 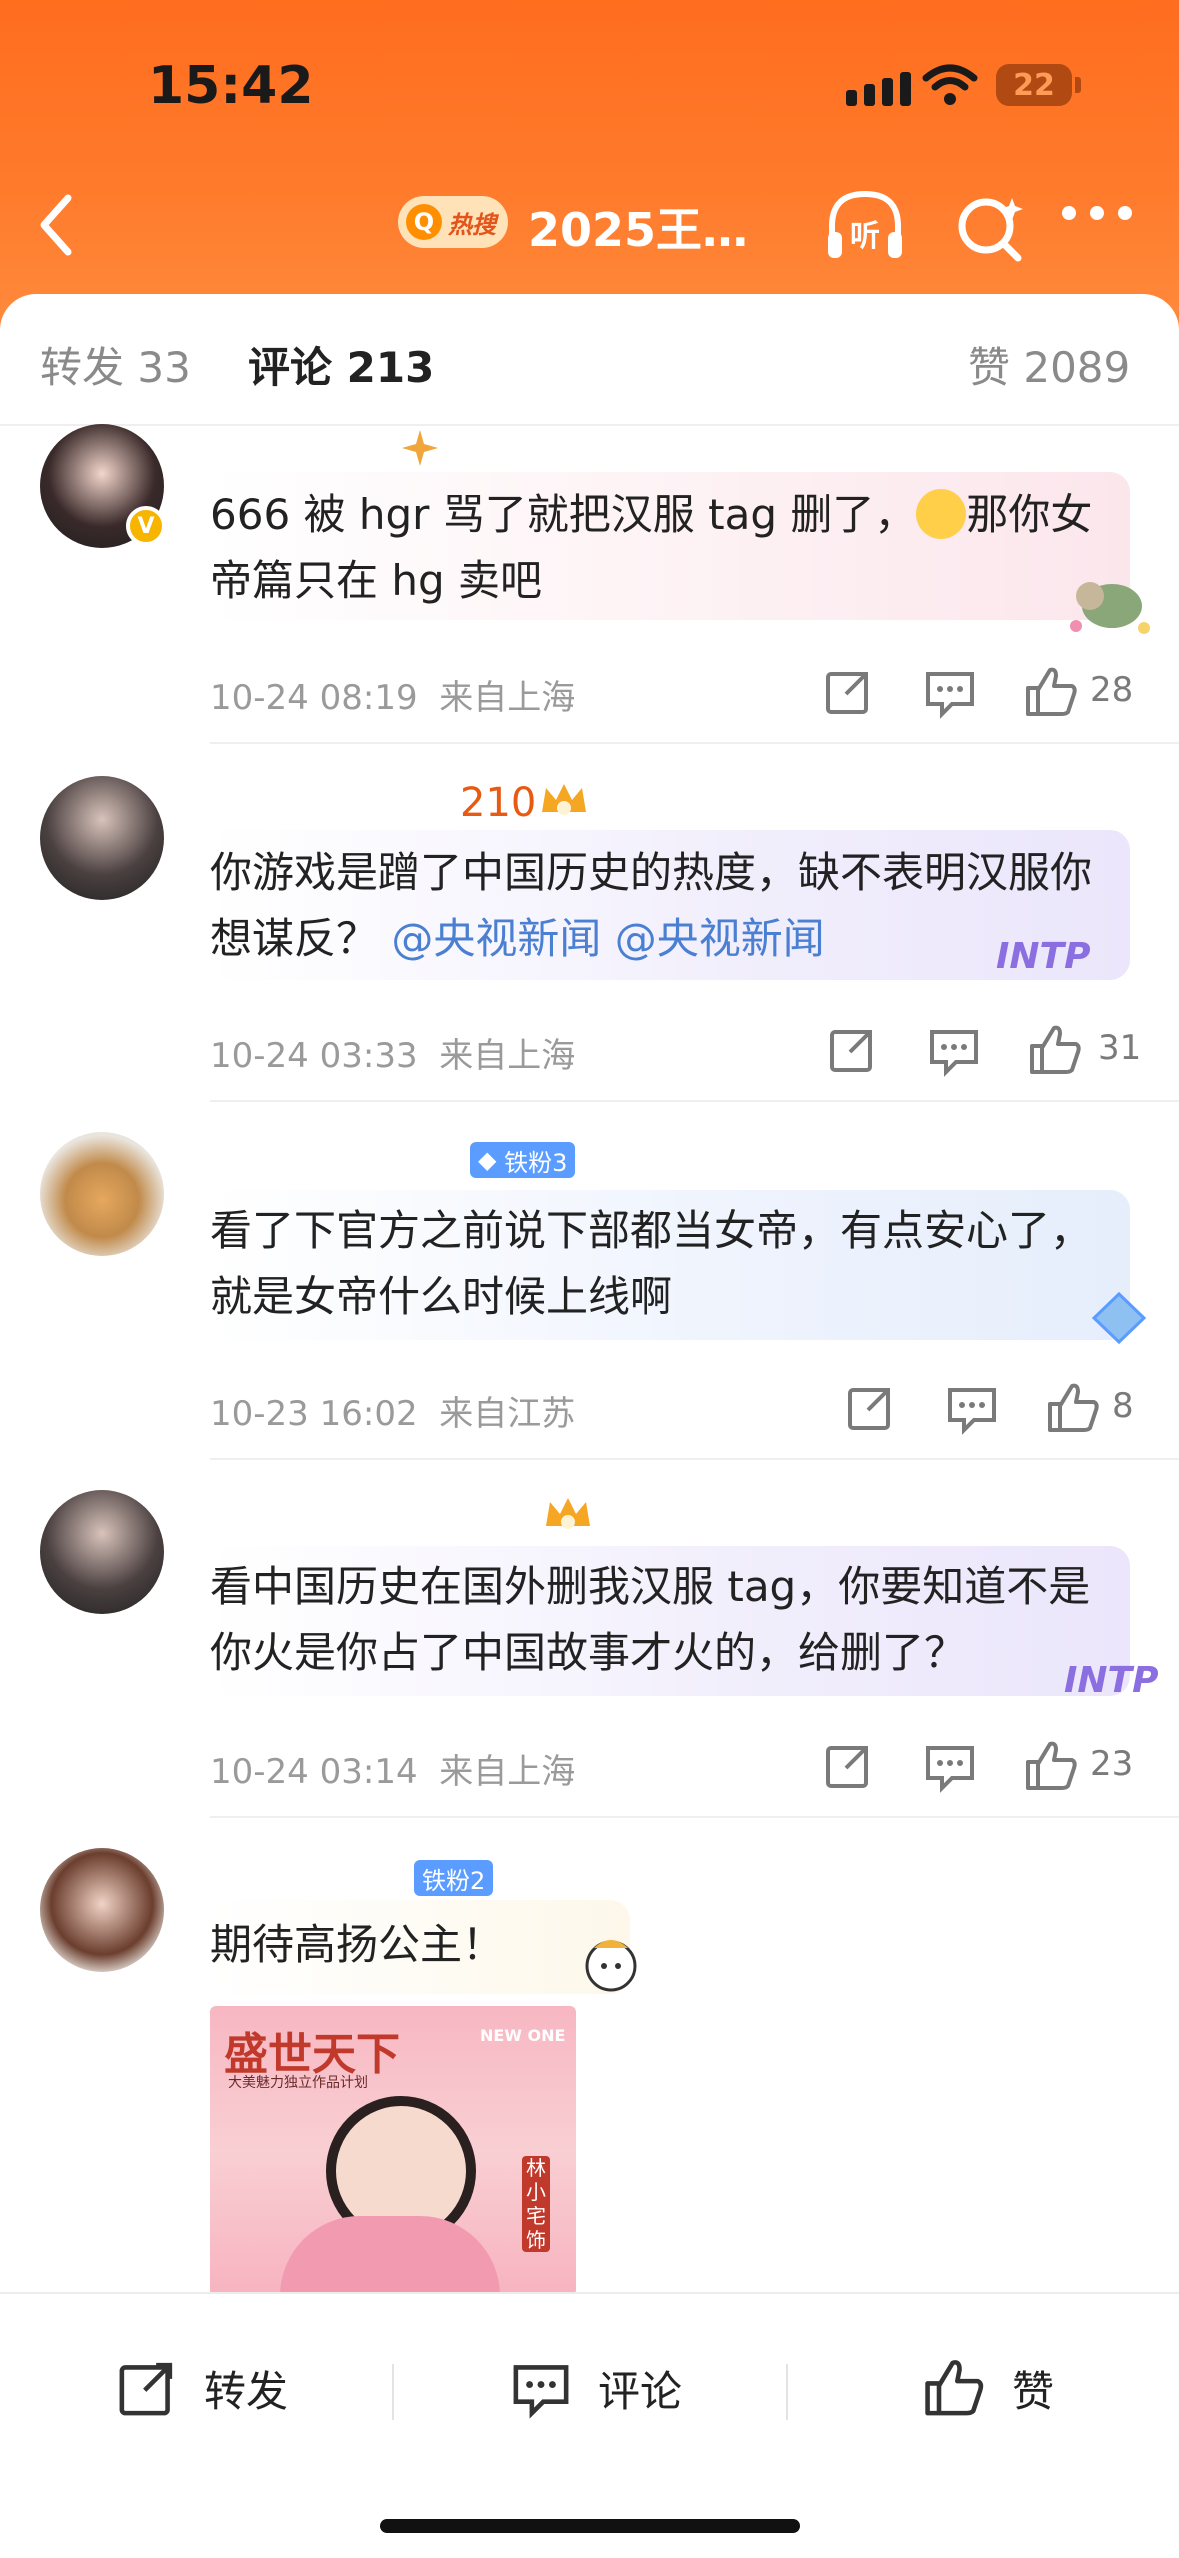 I want to click on status-time: 15:42, so click(x=231, y=86).